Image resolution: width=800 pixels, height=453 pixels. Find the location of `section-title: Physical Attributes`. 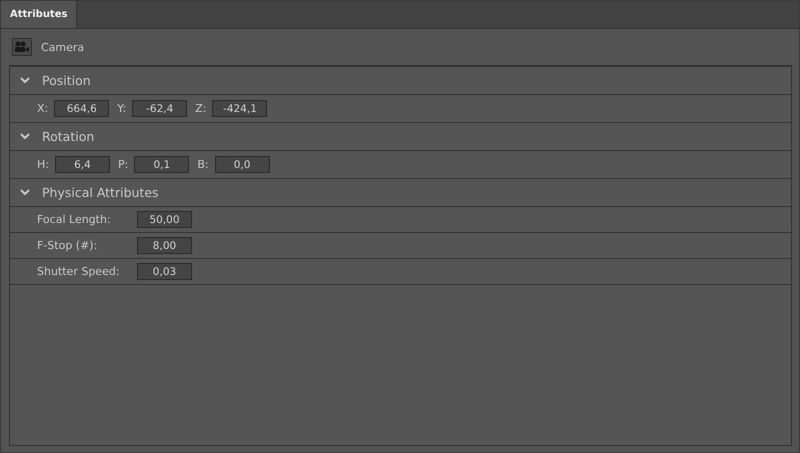

section-title: Physical Attributes is located at coordinates (100, 192).